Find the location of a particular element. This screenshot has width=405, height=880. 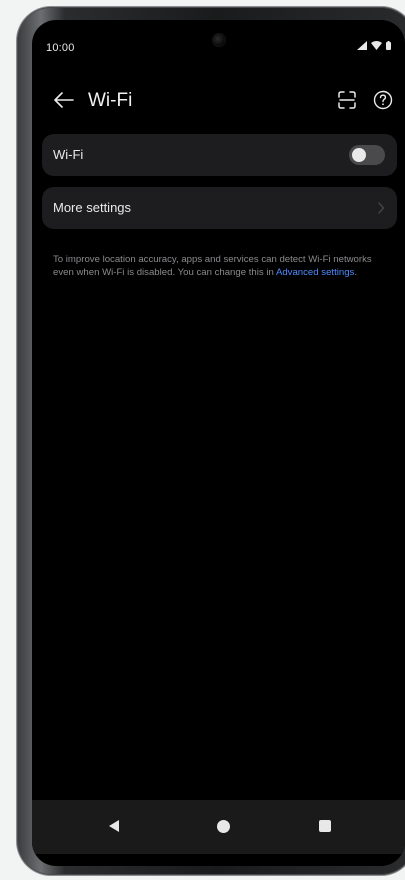

nav-home-button is located at coordinates (223, 826).